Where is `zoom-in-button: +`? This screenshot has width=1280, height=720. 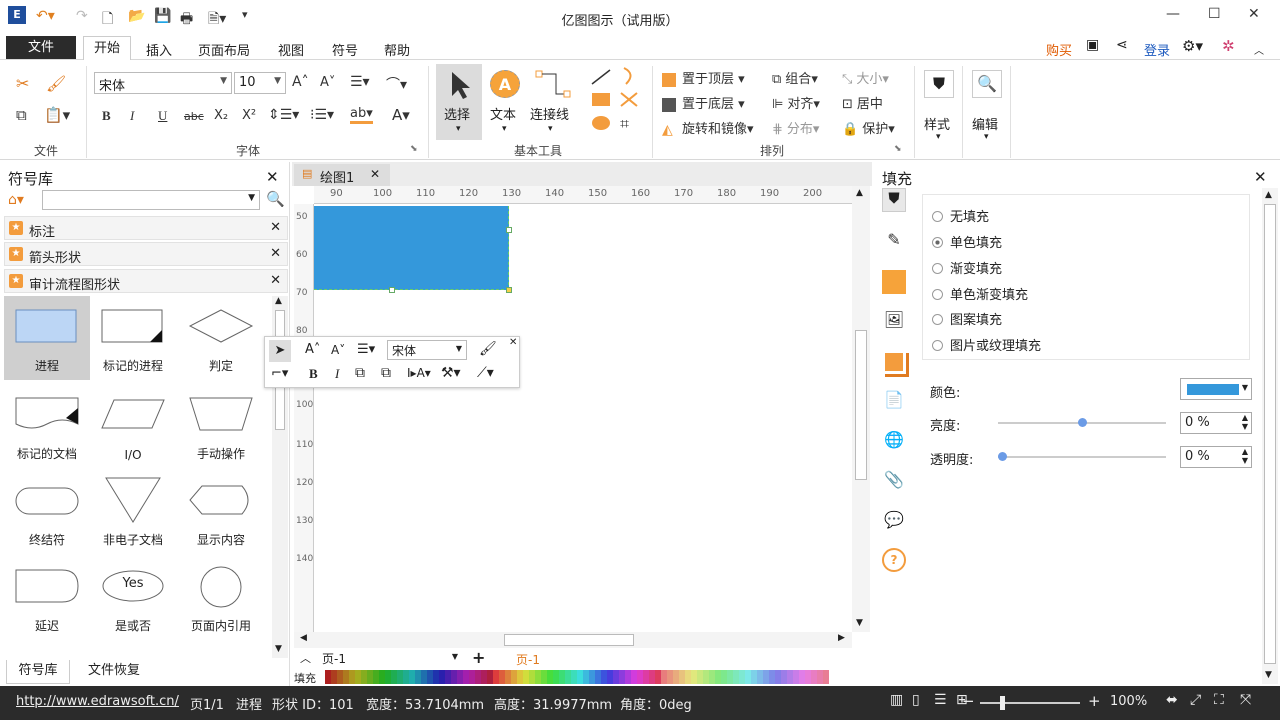
zoom-in-button: + is located at coordinates (1094, 701).